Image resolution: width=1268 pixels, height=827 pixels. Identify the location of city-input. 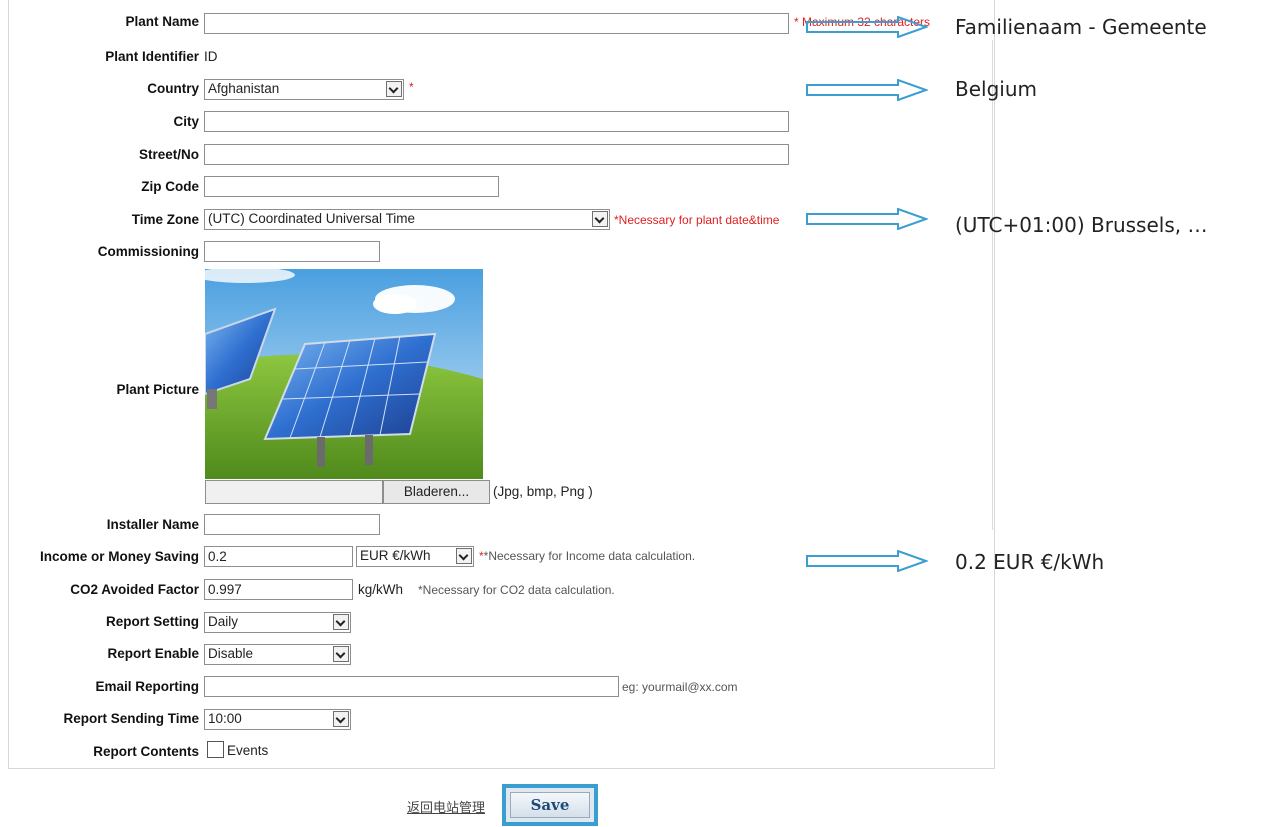
(496, 121).